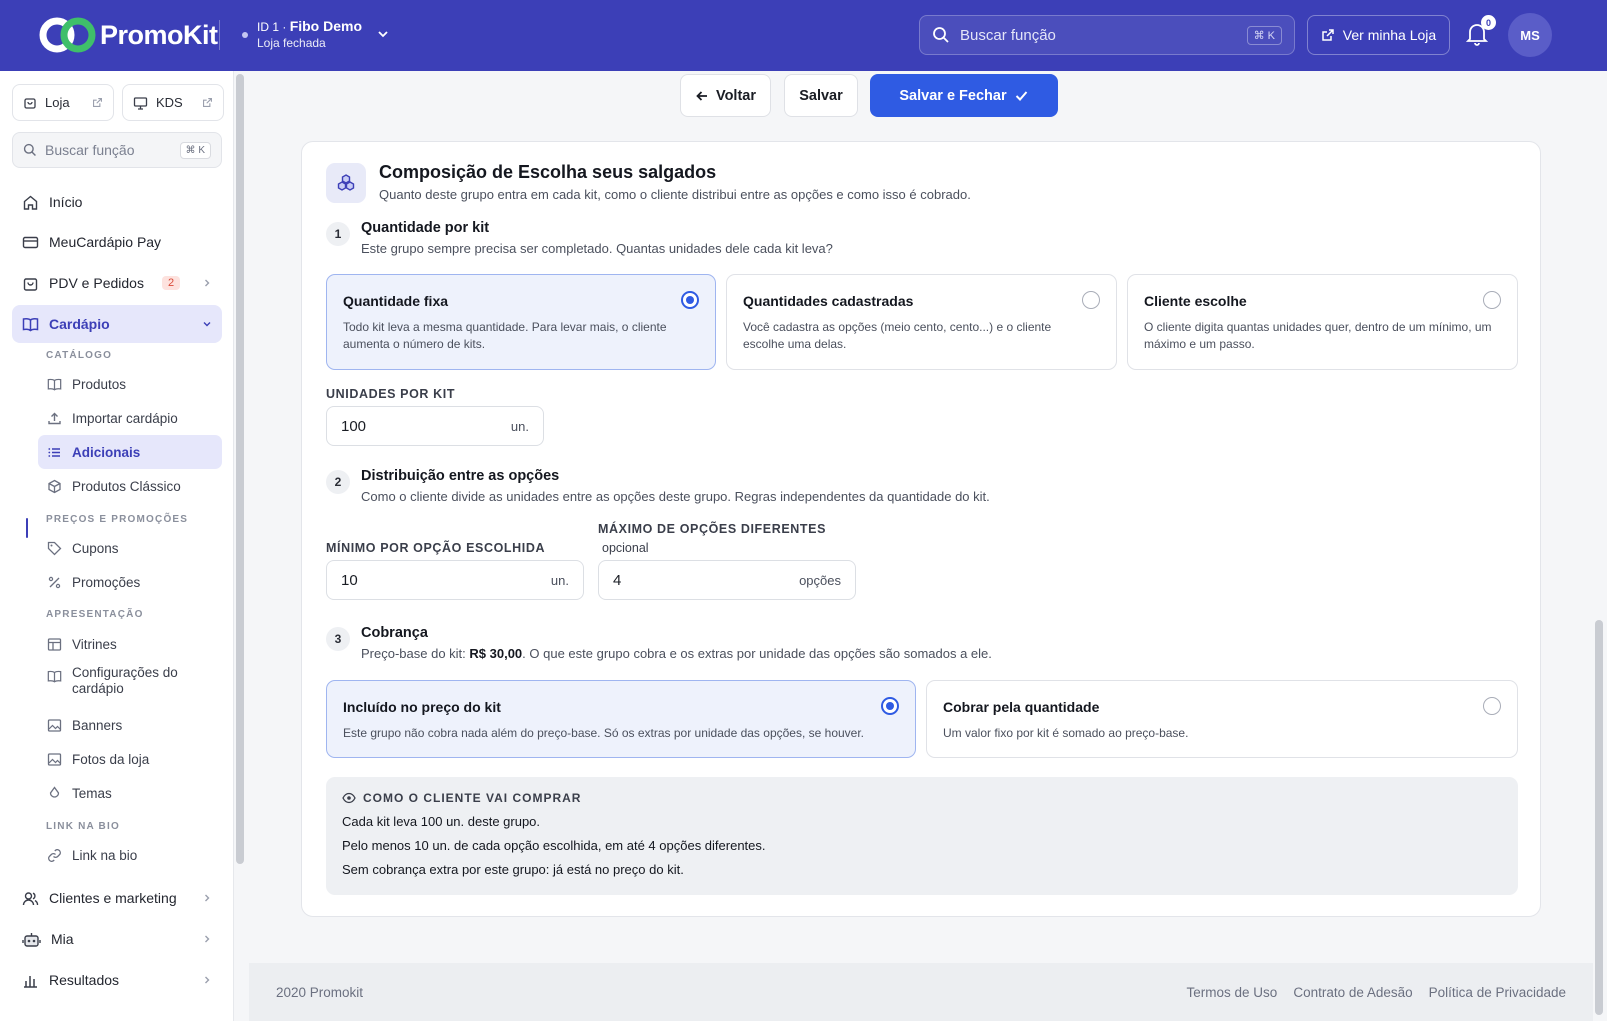 This screenshot has width=1607, height=1021. Describe the element at coordinates (130, 548) in the screenshot. I see `sidebar-subitem-cupons: Cupons` at that location.